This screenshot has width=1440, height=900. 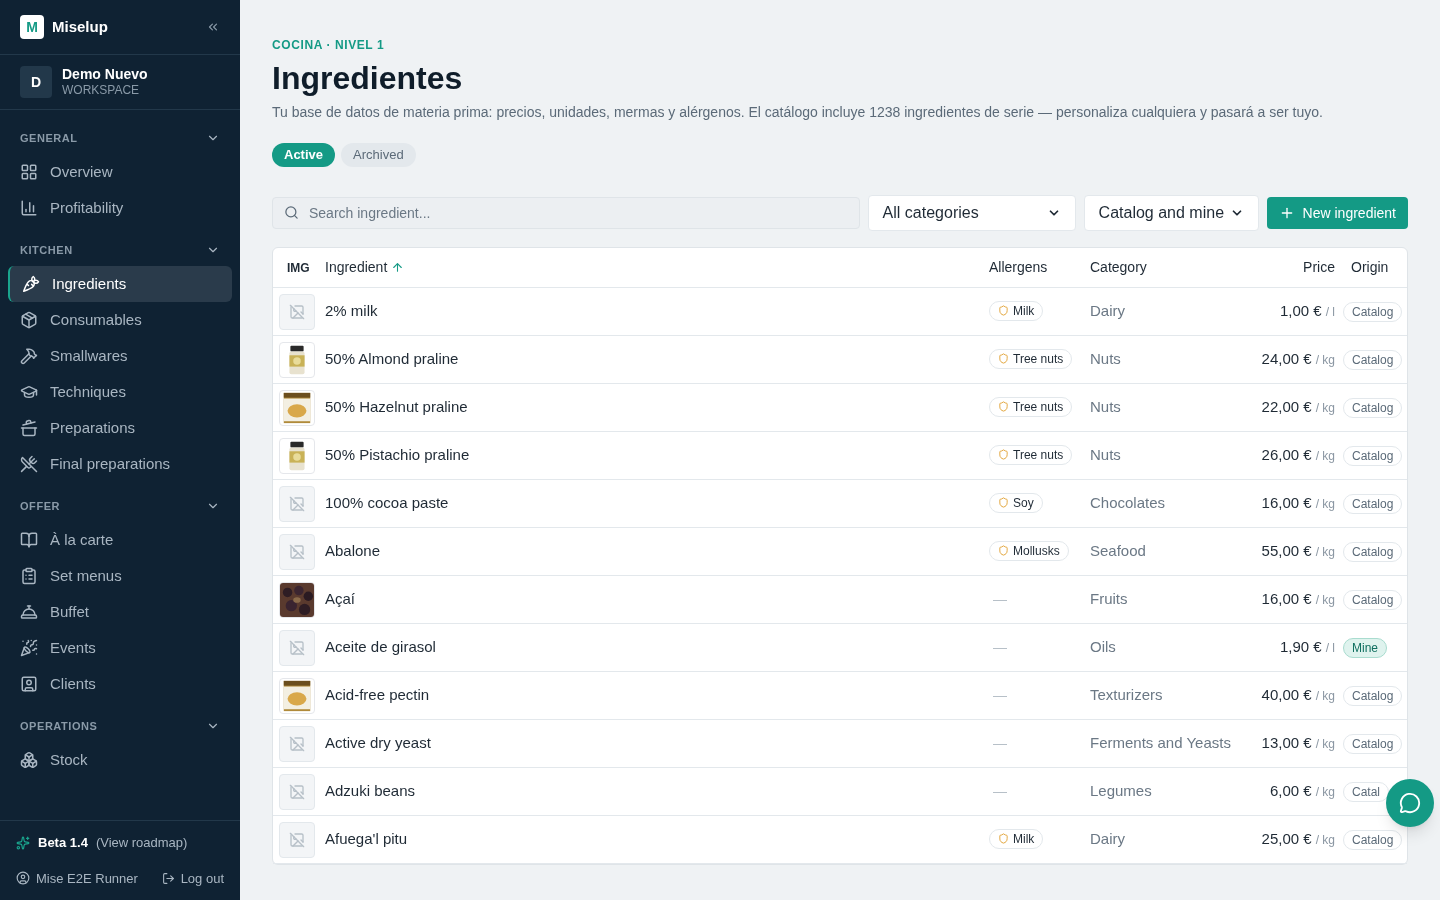 What do you see at coordinates (80, 26) in the screenshot?
I see `brand-name: Miselup` at bounding box center [80, 26].